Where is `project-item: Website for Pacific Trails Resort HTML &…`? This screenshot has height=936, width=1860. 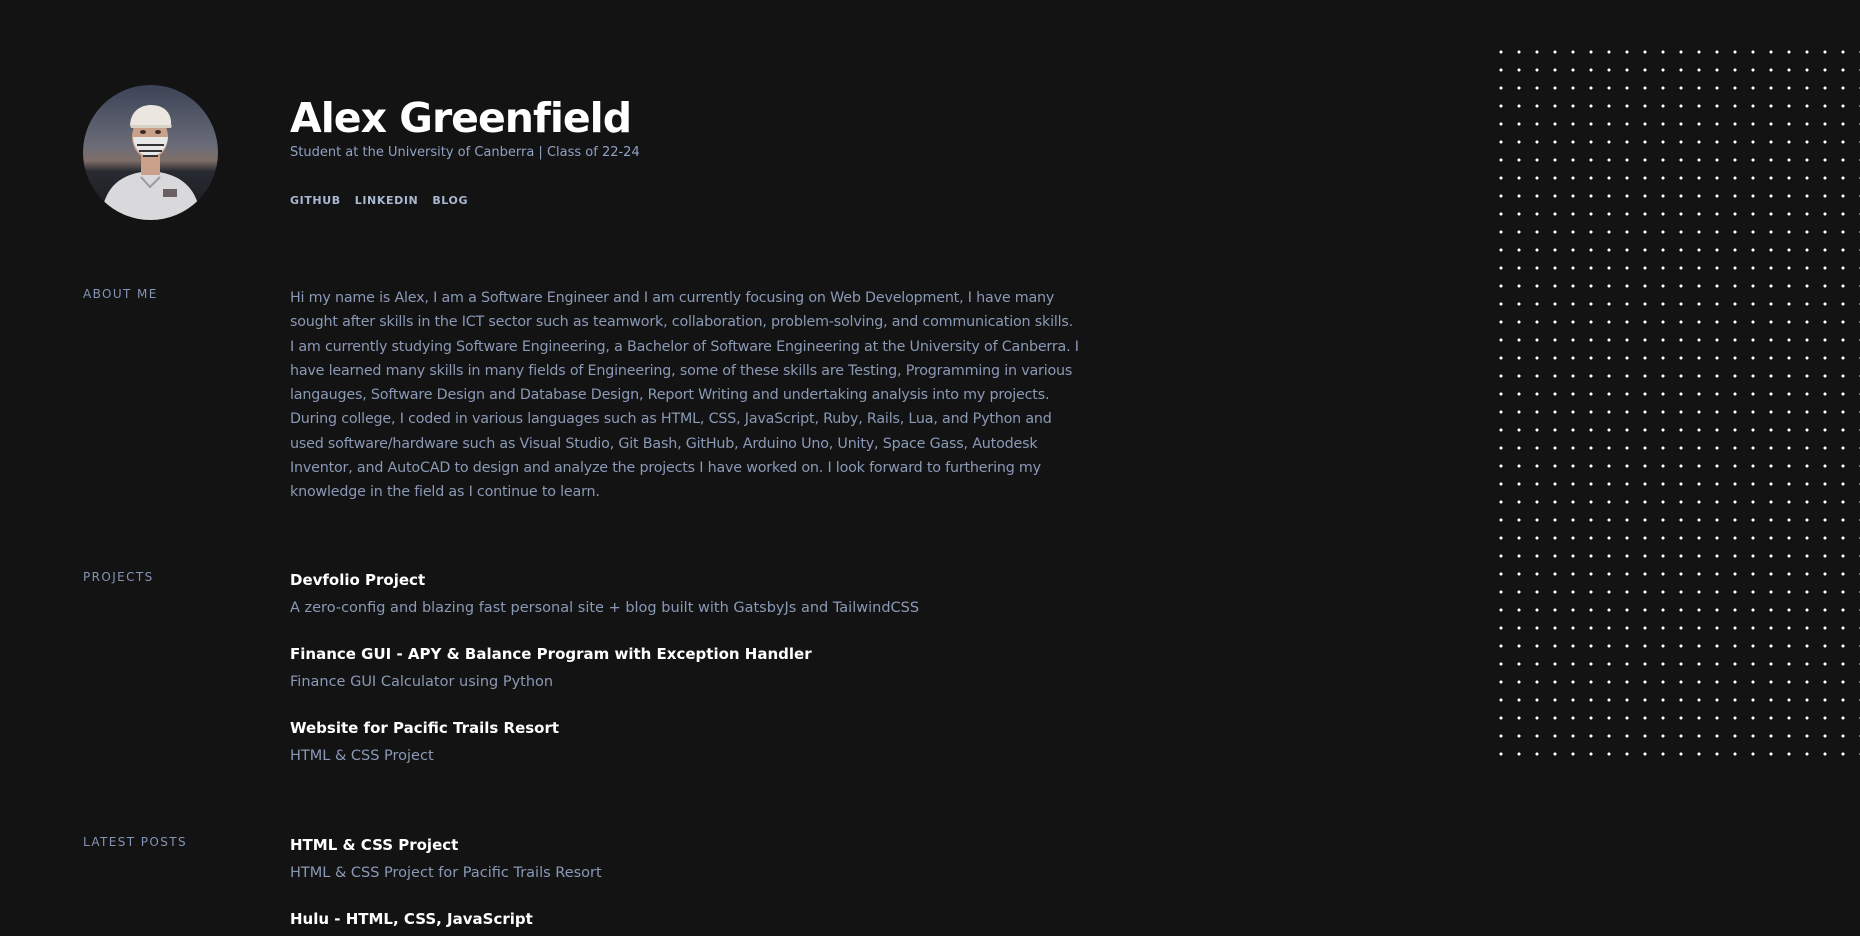 project-item: Website for Pacific Trails Resort HTML &… is located at coordinates (424, 742).